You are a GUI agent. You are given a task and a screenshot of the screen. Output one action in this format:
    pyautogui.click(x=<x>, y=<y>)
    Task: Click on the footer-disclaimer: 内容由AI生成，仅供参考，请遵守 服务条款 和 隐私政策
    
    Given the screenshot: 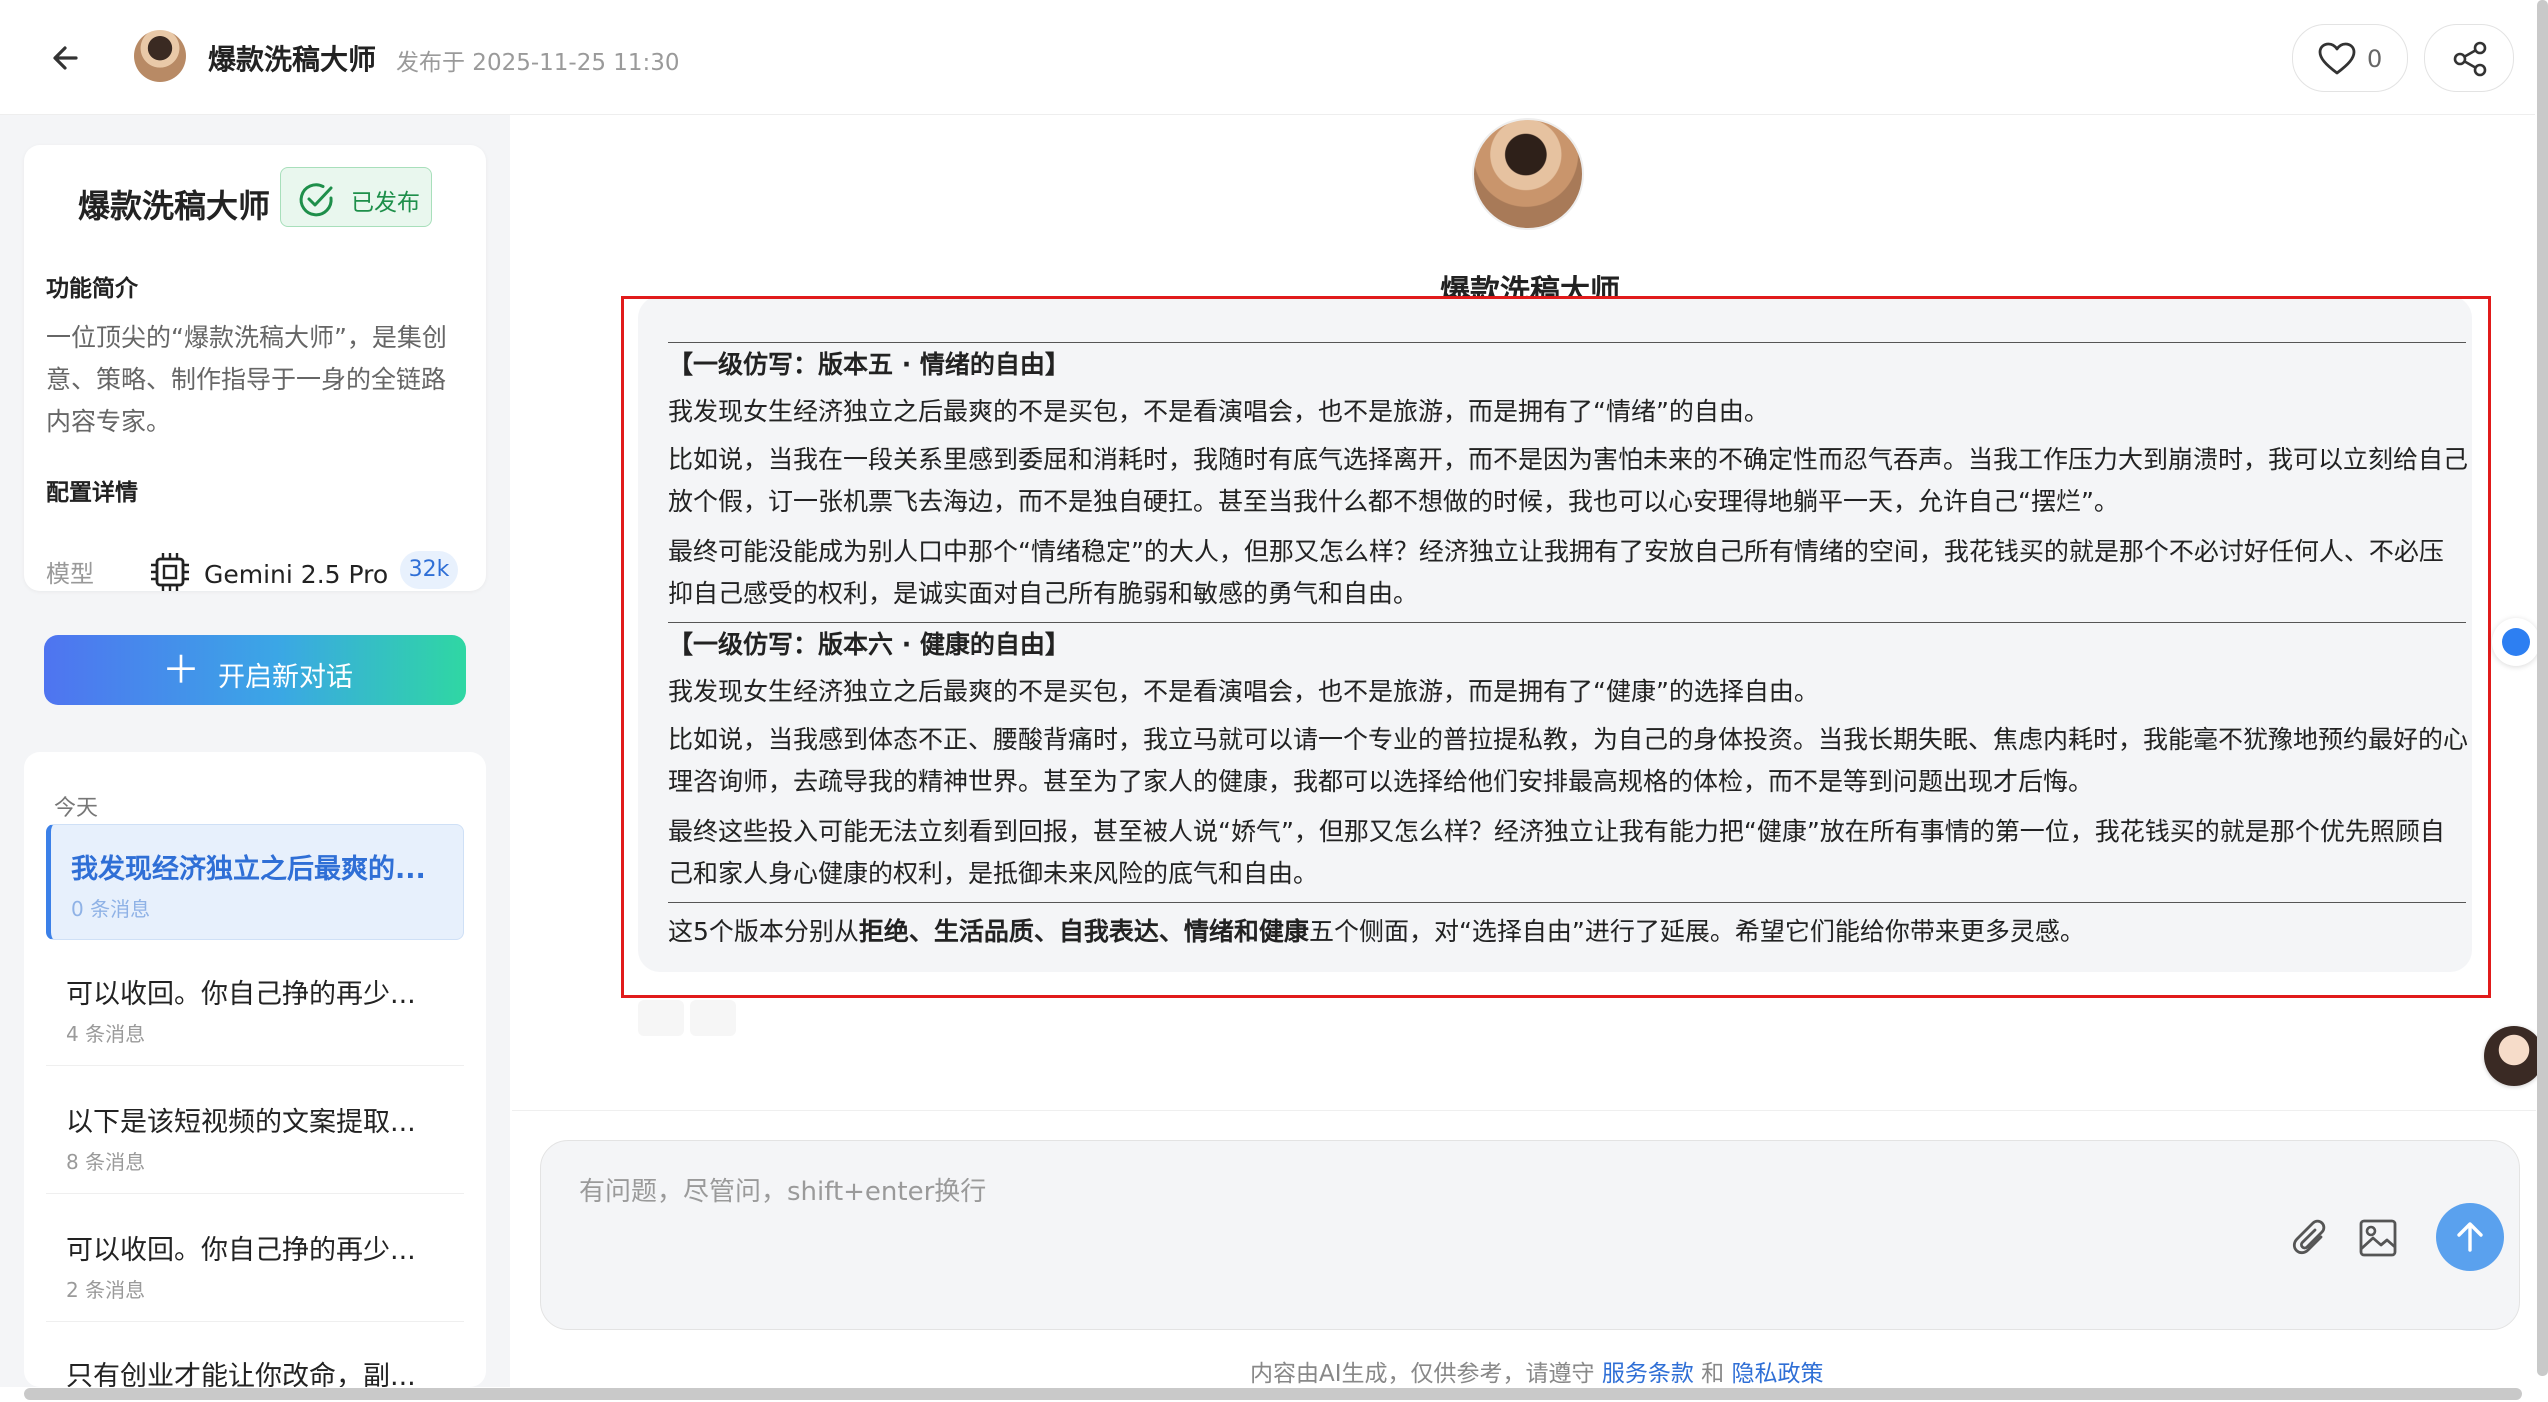 What is the action you would take?
    pyautogui.click(x=1537, y=1374)
    